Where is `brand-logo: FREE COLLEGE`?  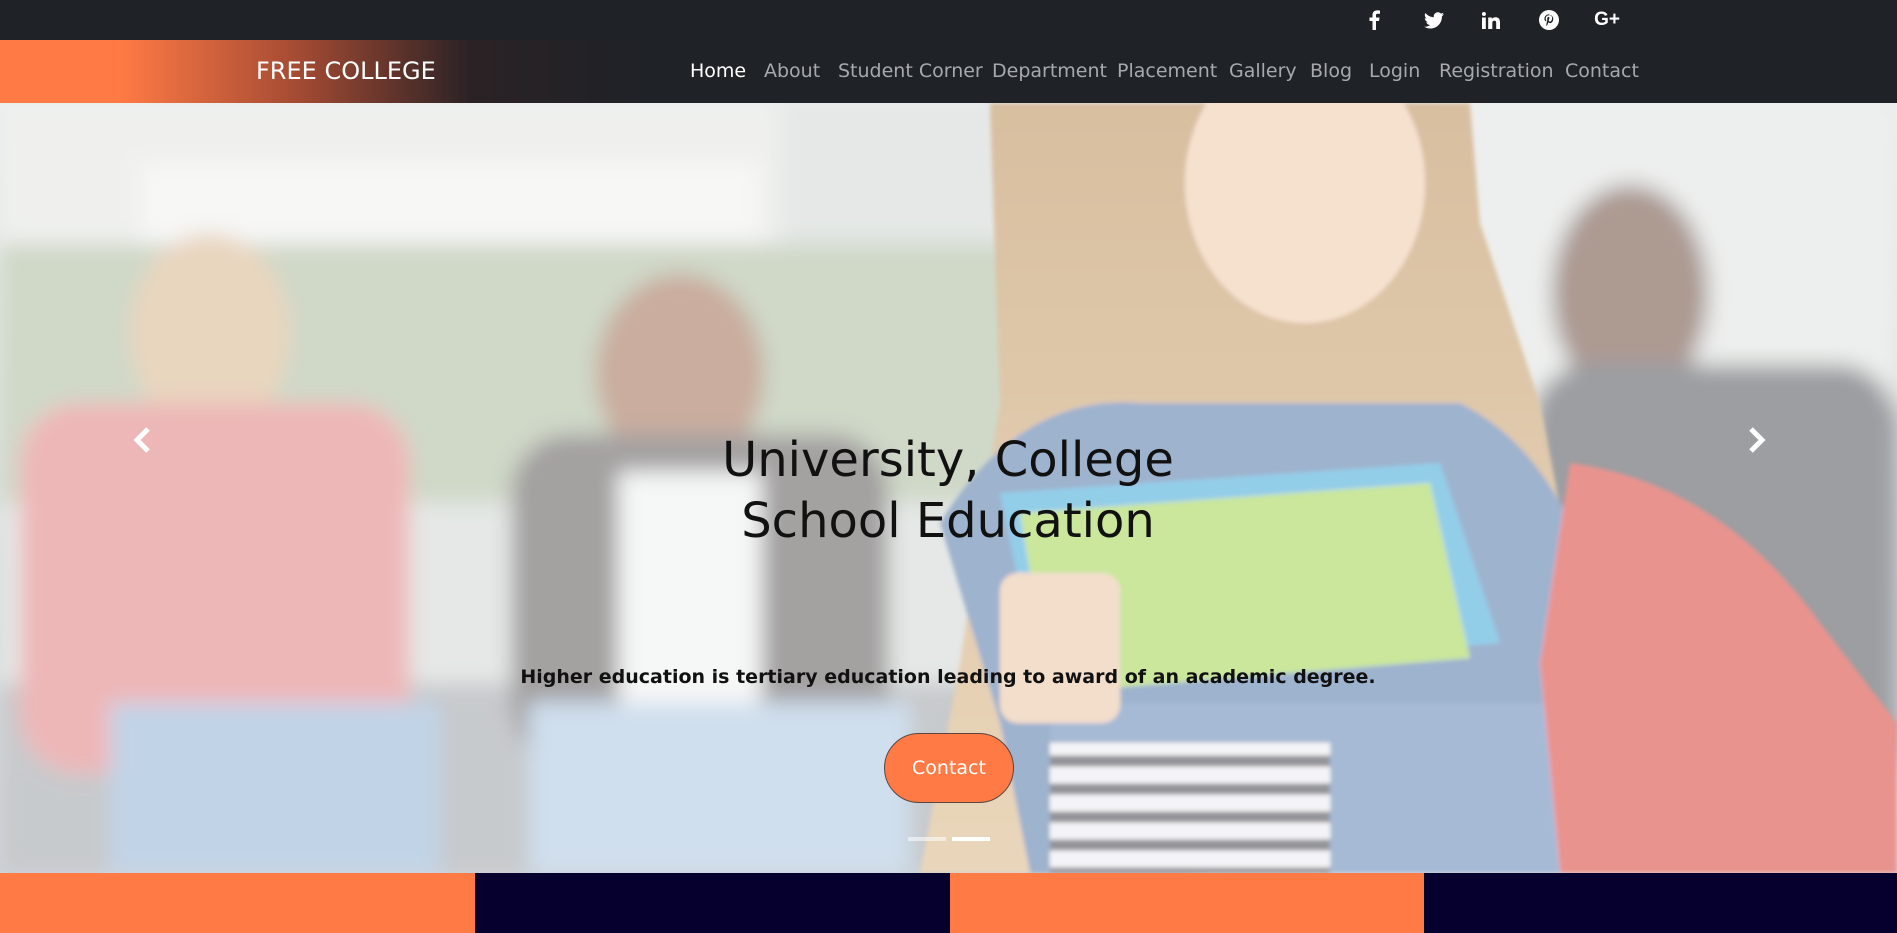
brand-logo: FREE COLLEGE is located at coordinates (346, 71).